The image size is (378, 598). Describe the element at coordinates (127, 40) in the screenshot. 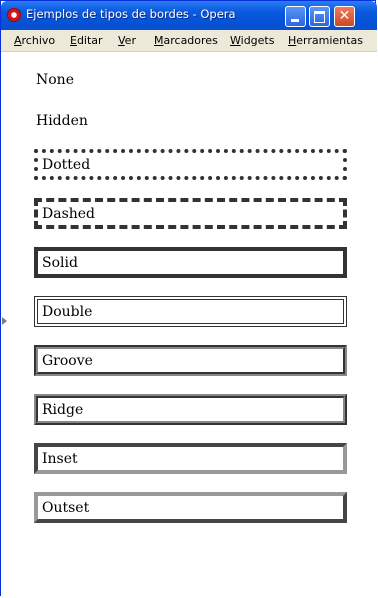

I see `menu-ver: Ver` at that location.